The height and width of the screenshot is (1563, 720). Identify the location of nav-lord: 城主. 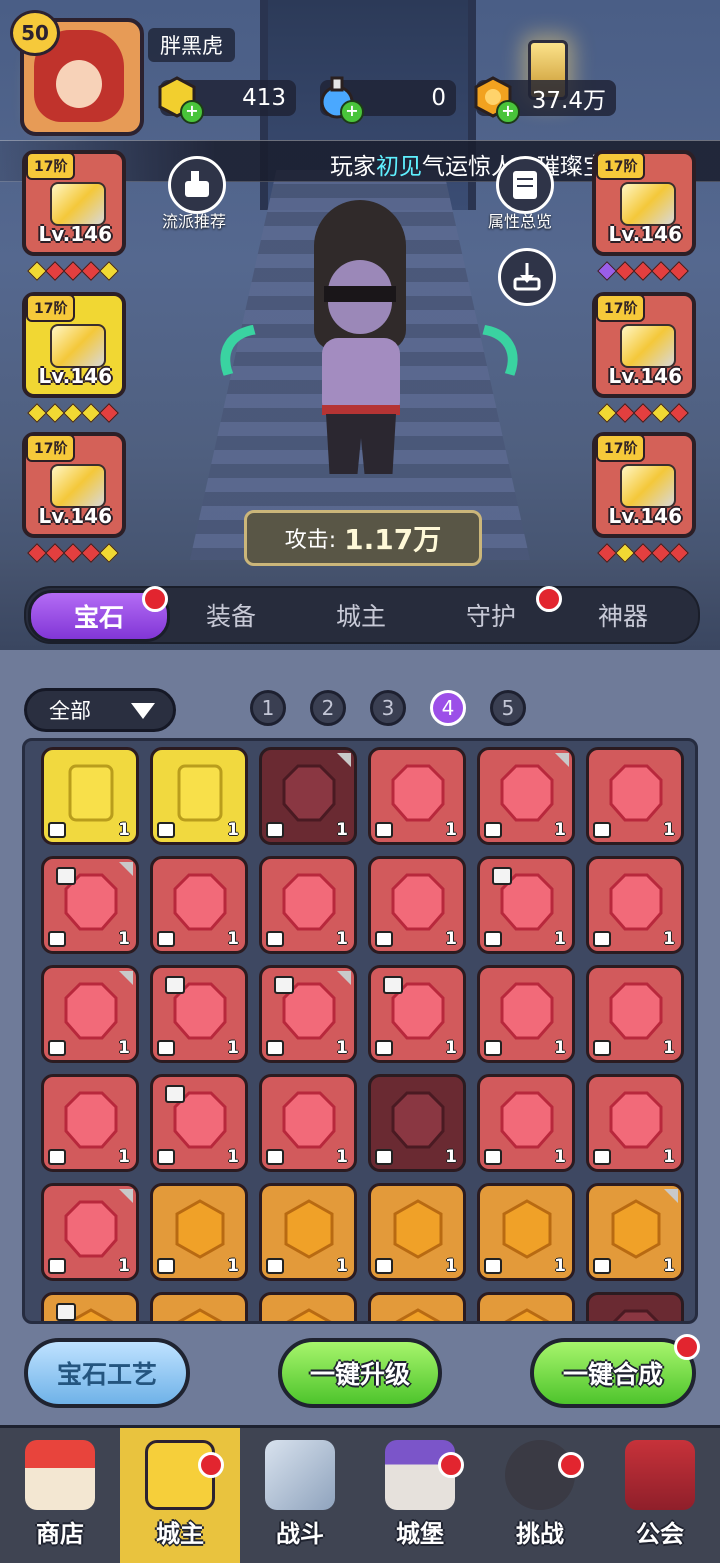
(180, 1495).